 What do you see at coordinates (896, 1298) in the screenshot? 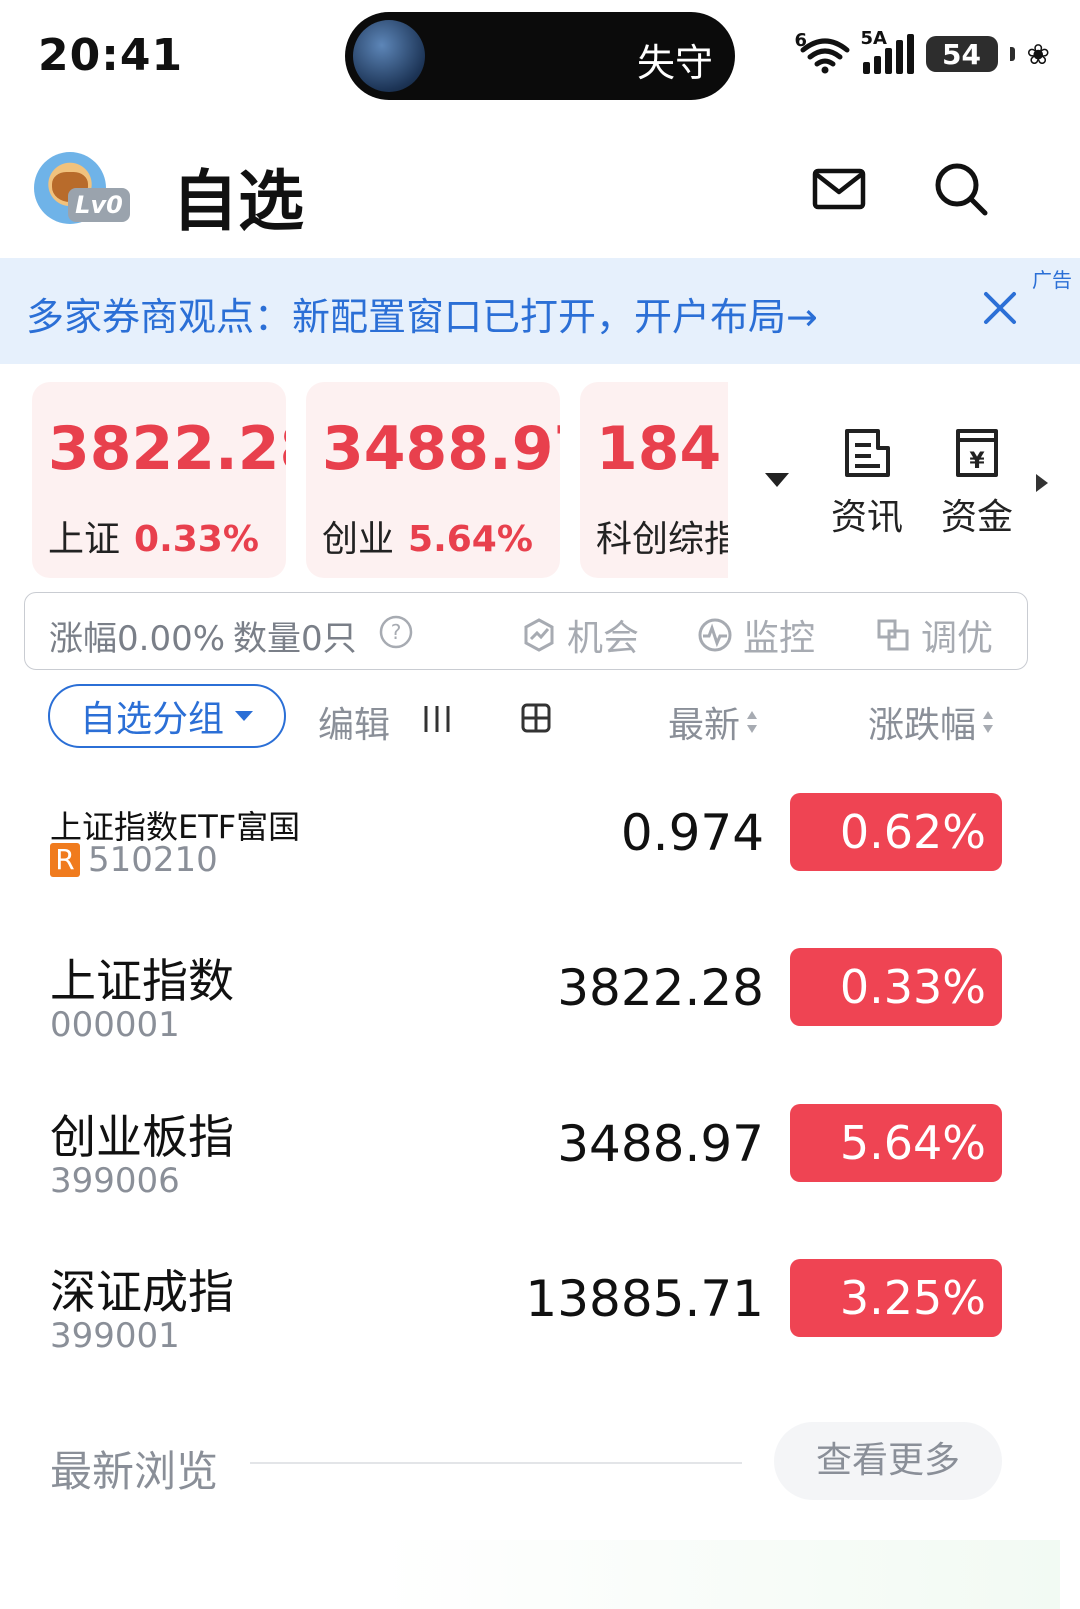
I see `stock-change-badge: 3.25%` at bounding box center [896, 1298].